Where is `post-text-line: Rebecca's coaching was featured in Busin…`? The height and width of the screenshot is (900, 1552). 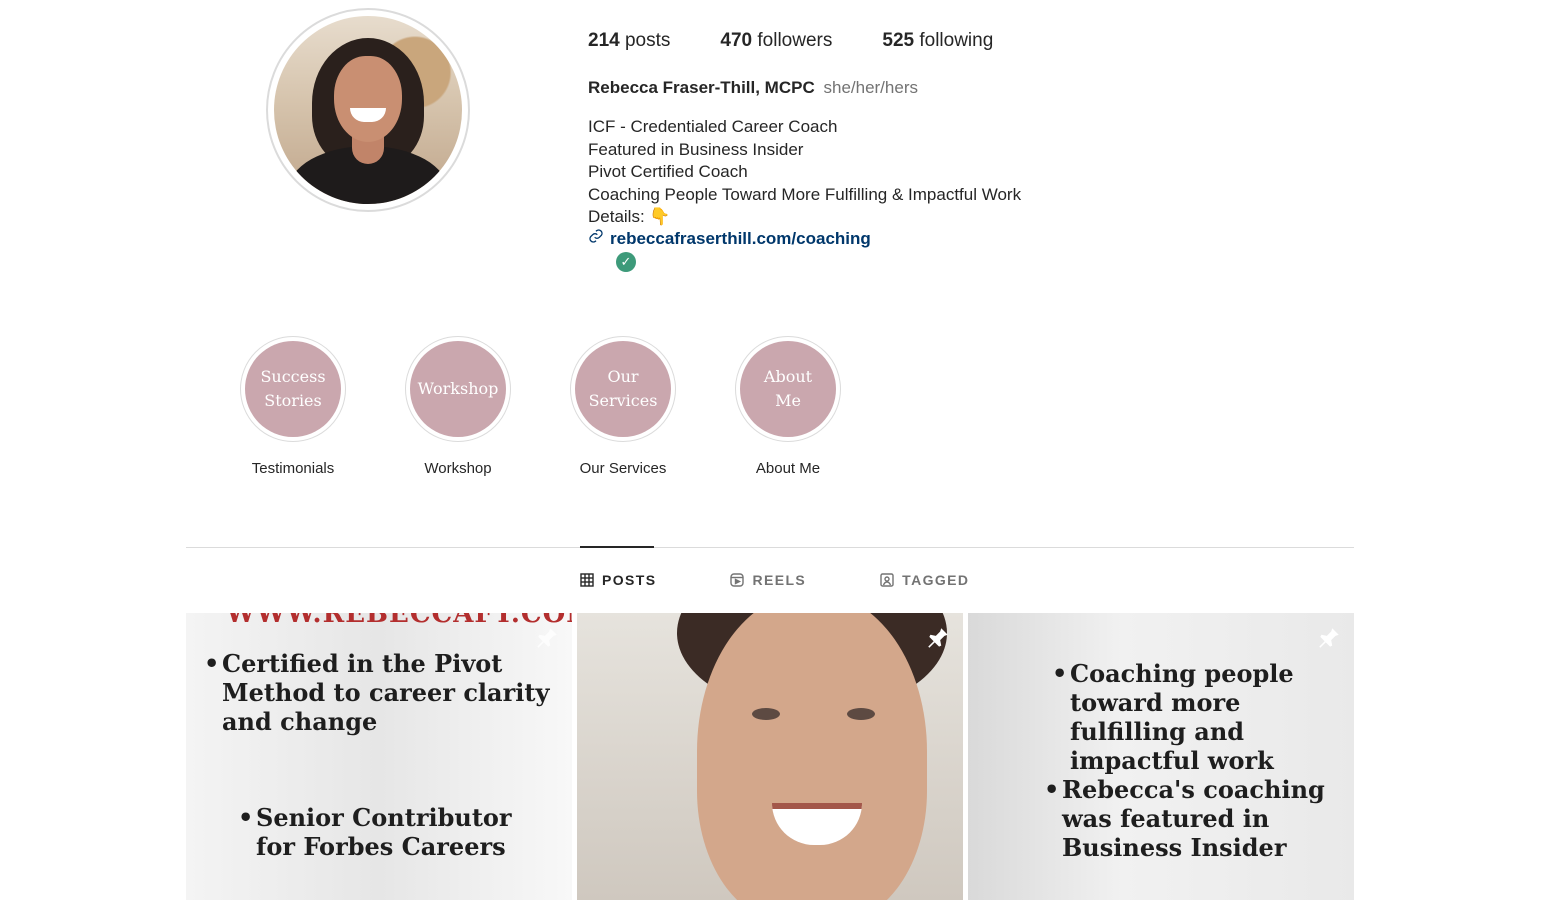
post-text-line: Rebecca's coaching was featured in Busin… is located at coordinates (1193, 818).